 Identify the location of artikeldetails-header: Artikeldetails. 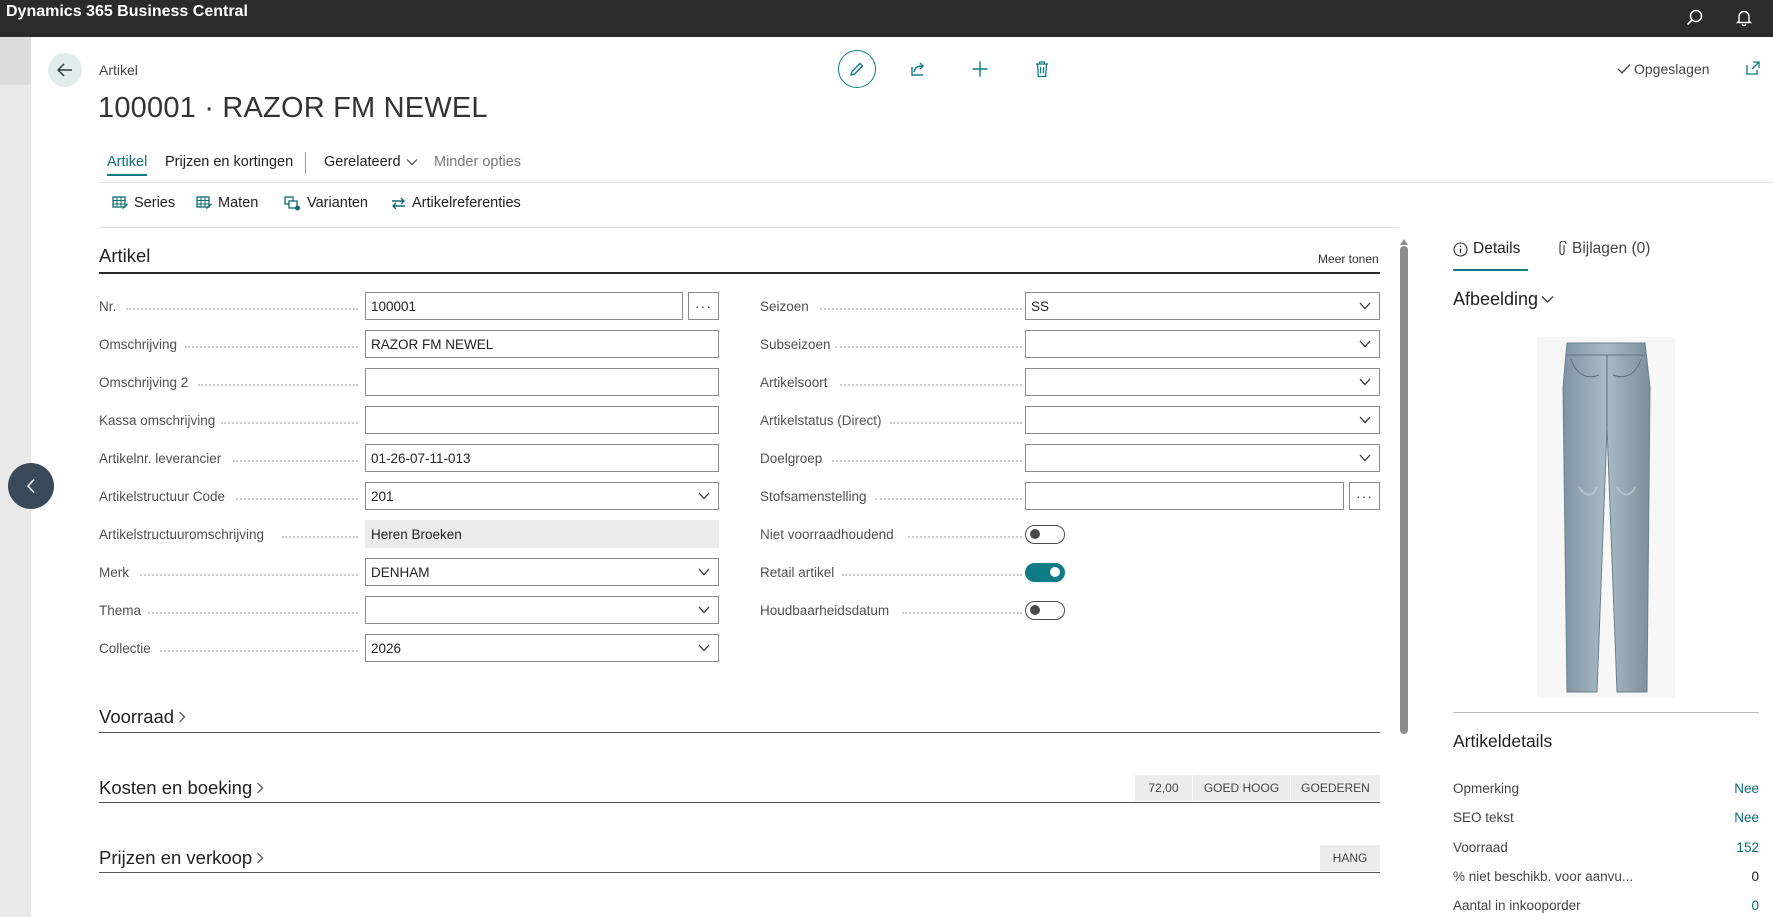
(1503, 741).